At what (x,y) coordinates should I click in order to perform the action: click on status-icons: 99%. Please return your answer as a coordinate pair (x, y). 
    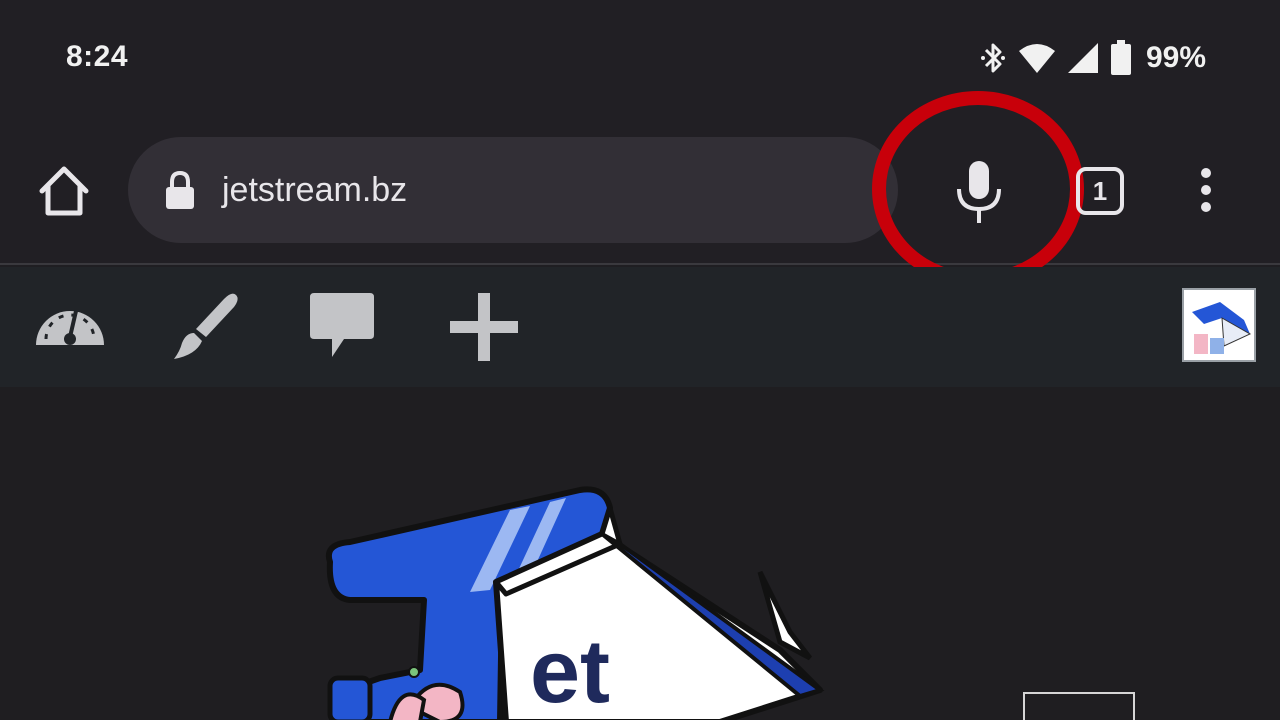
    Looking at the image, I should click on (1092, 58).